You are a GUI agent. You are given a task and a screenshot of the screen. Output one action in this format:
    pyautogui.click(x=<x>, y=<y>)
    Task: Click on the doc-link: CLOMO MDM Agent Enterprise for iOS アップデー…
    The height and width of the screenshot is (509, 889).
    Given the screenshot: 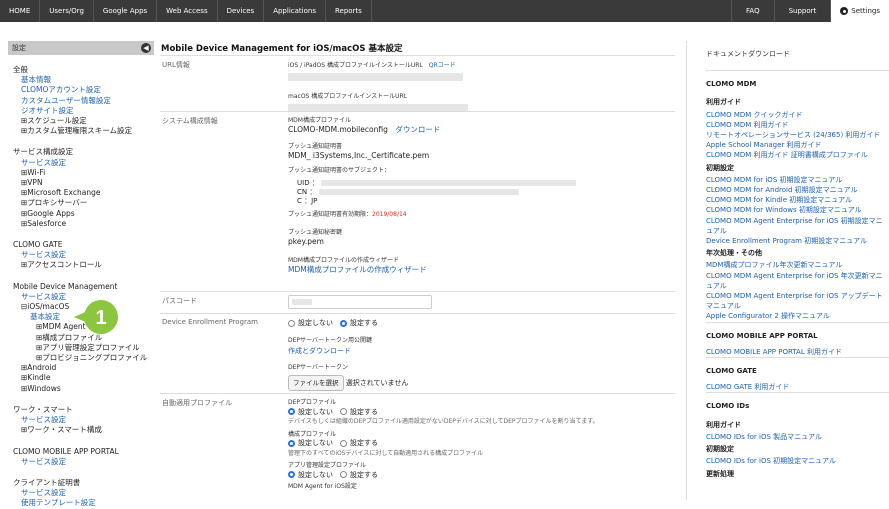 What is the action you would take?
    pyautogui.click(x=797, y=301)
    